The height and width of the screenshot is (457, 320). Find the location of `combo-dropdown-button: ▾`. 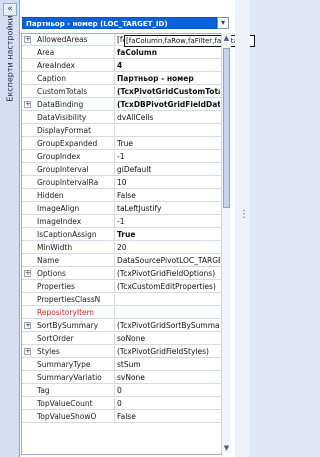

combo-dropdown-button: ▾ is located at coordinates (223, 23).